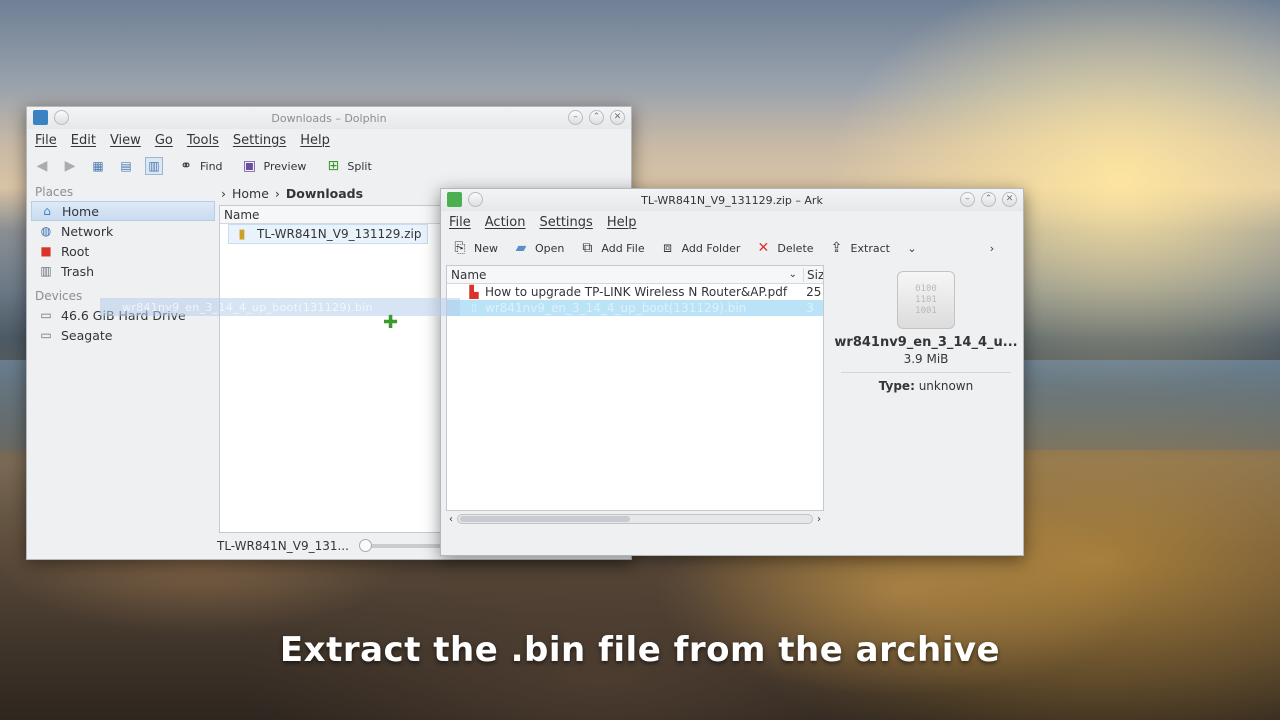 This screenshot has height=720, width=1280. Describe the element at coordinates (54, 192) in the screenshot. I see `places-header: Places` at that location.